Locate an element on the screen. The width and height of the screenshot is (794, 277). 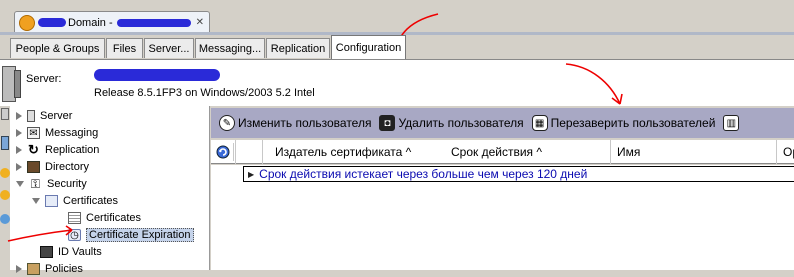
tree-item-label: Policies is located at coordinates (64, 269).